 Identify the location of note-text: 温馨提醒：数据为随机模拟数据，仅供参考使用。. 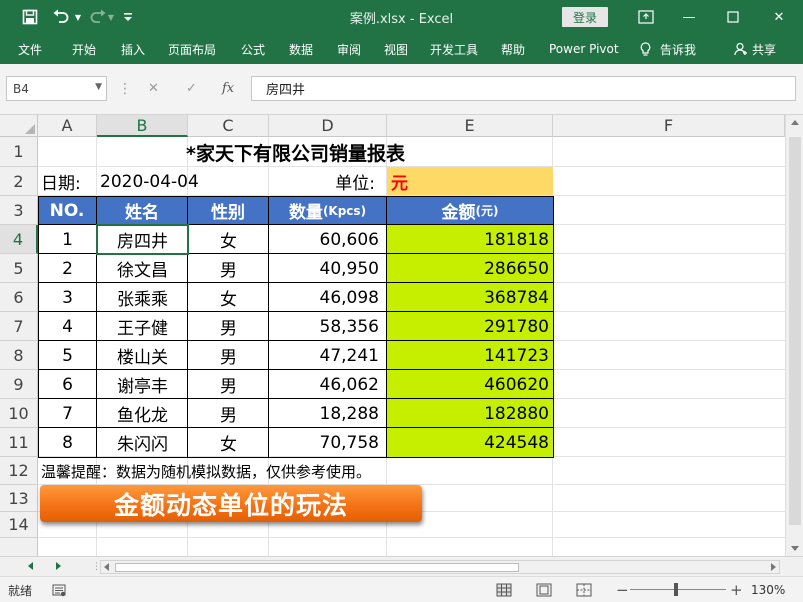
(338, 471).